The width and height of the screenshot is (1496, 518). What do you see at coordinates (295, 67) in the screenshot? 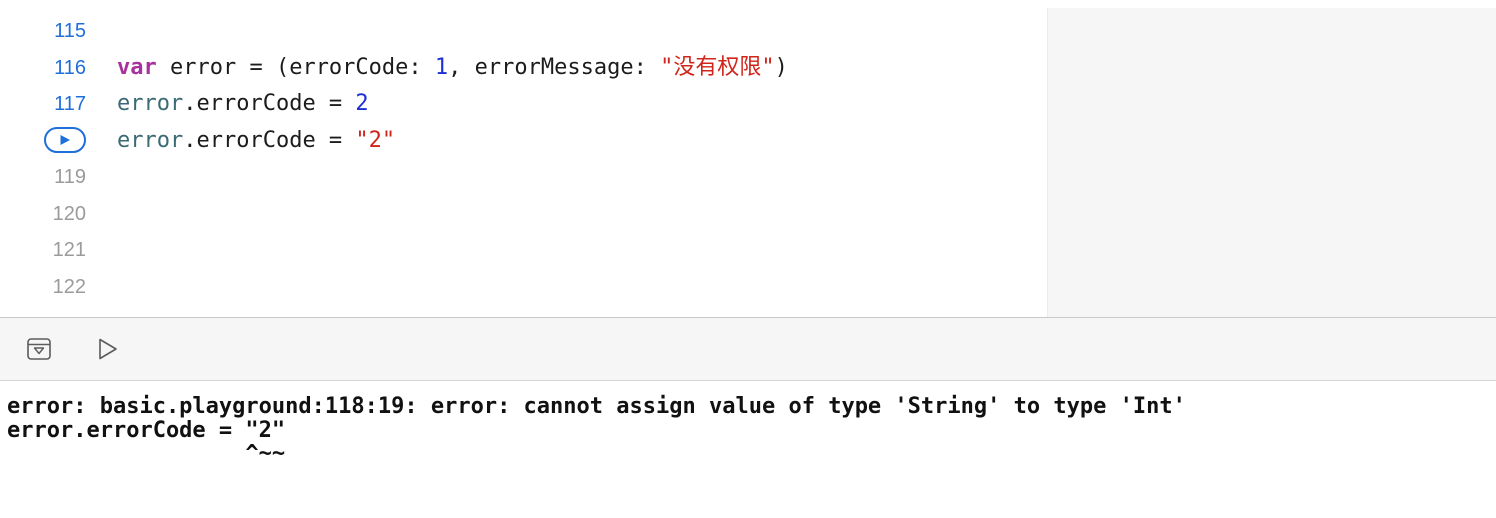
I see `code-token: error = (errorCode:` at bounding box center [295, 67].